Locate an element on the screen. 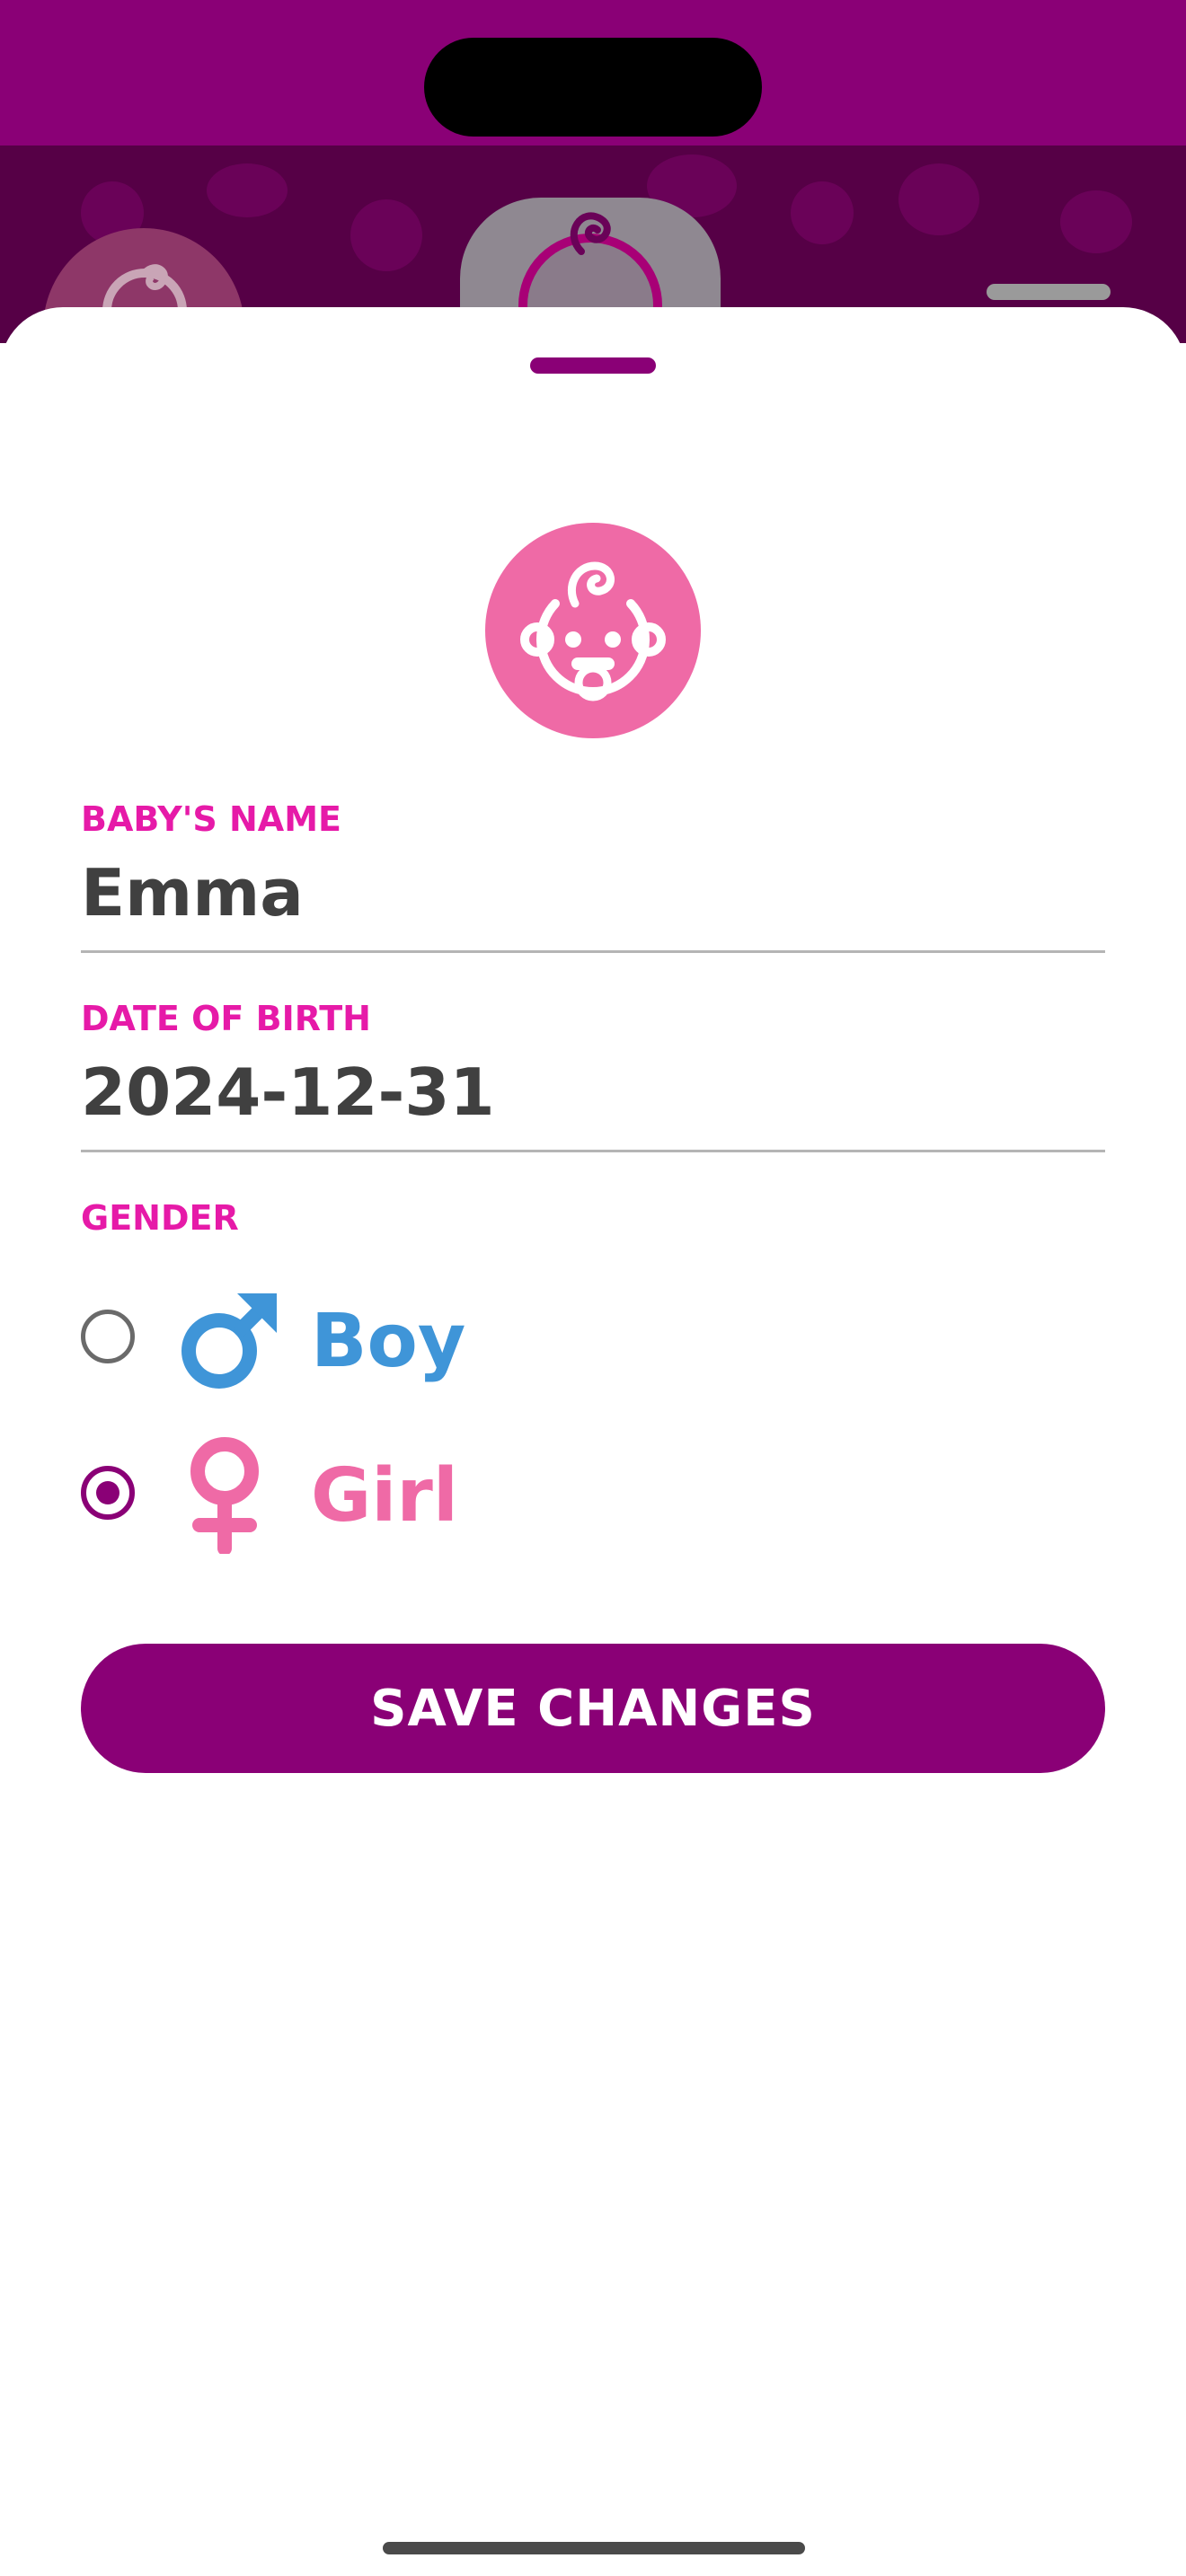  background-handle is located at coordinates (1049, 292).